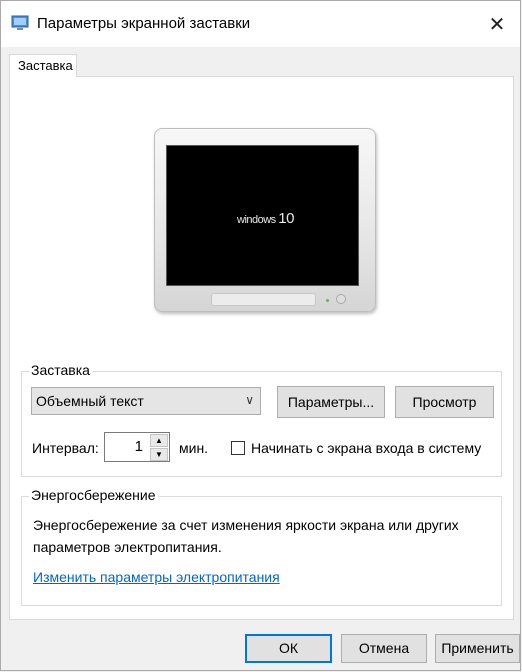  I want to click on preview-screen: windows 10, so click(262, 215).